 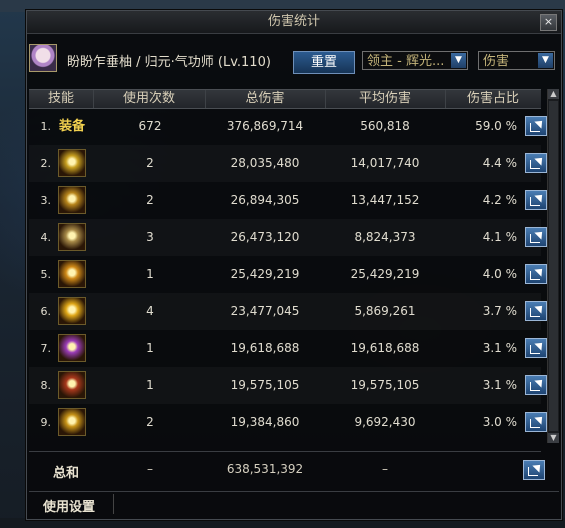 I want to click on table-header: 技能 使用次数 总伤害 平均伤害 伤害占比, so click(x=285, y=99).